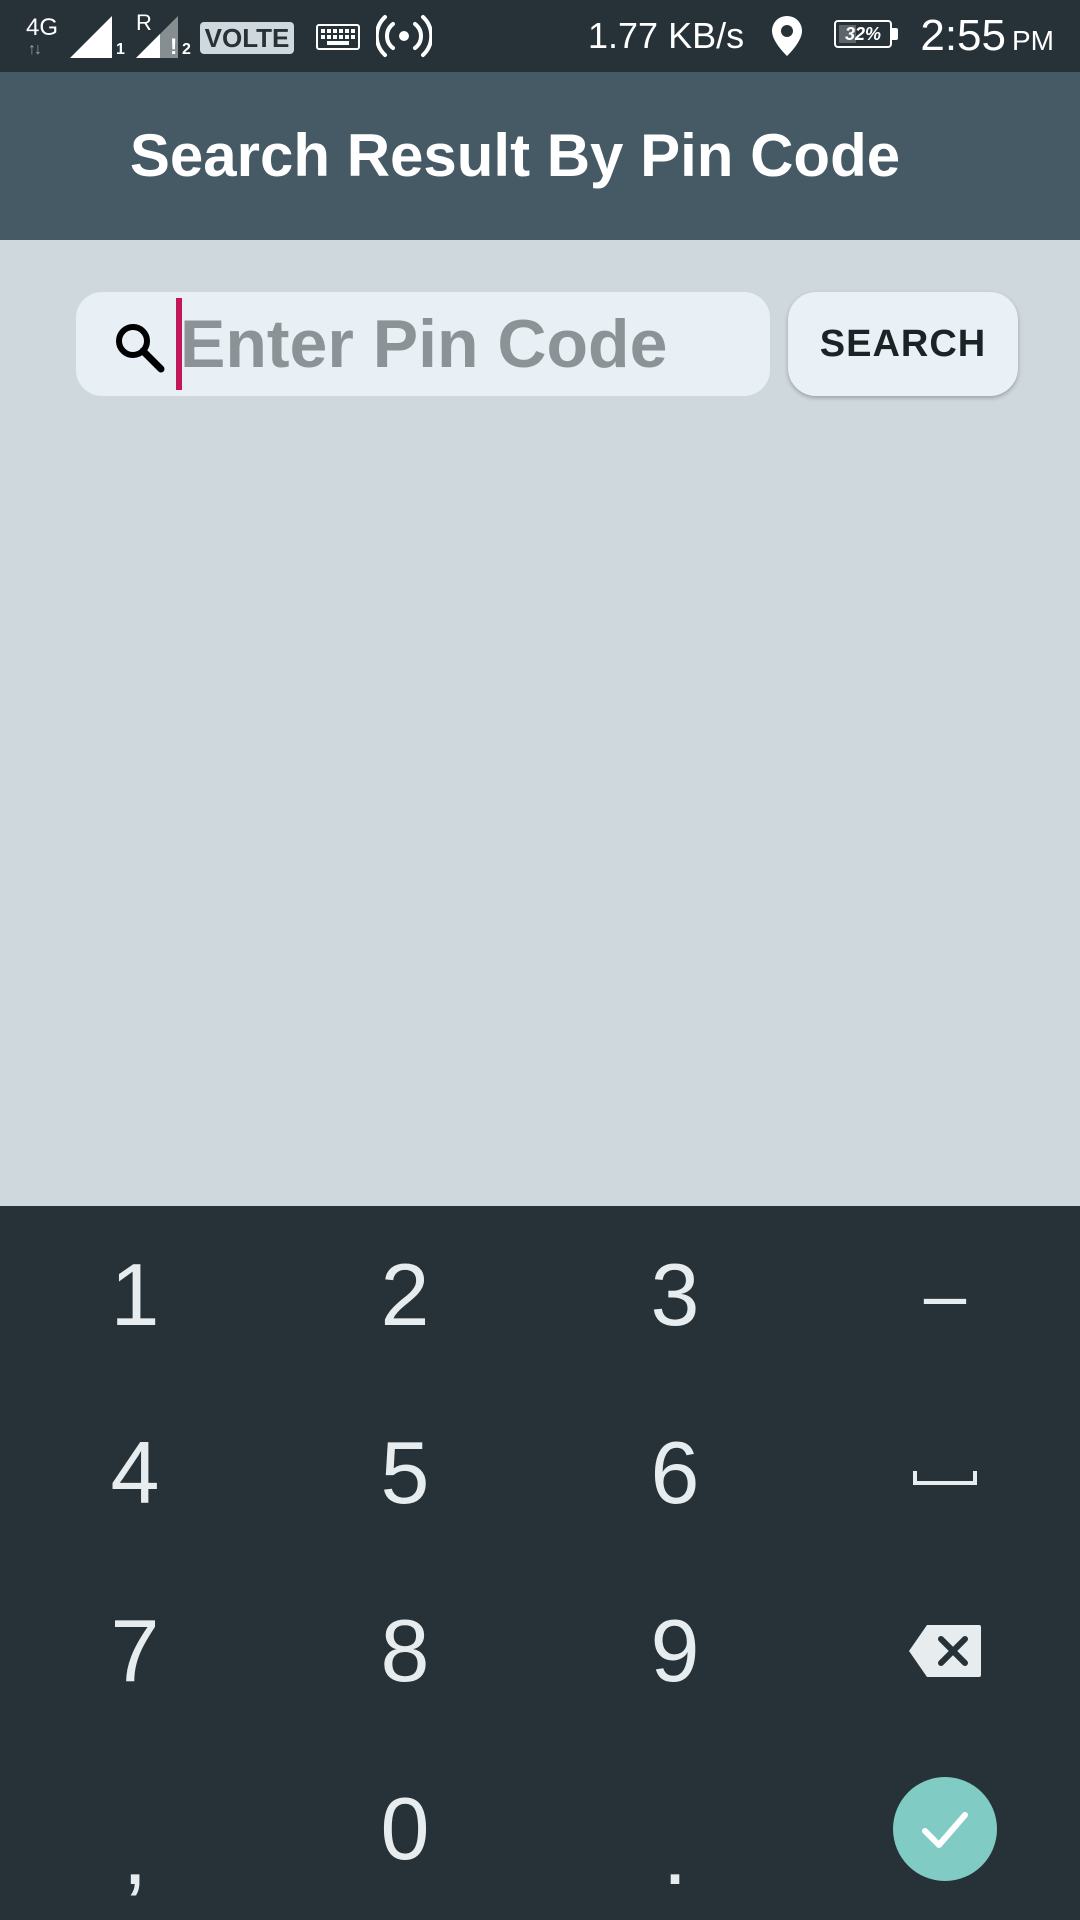  What do you see at coordinates (120, 49) in the screenshot?
I see `sim1-index: 1` at bounding box center [120, 49].